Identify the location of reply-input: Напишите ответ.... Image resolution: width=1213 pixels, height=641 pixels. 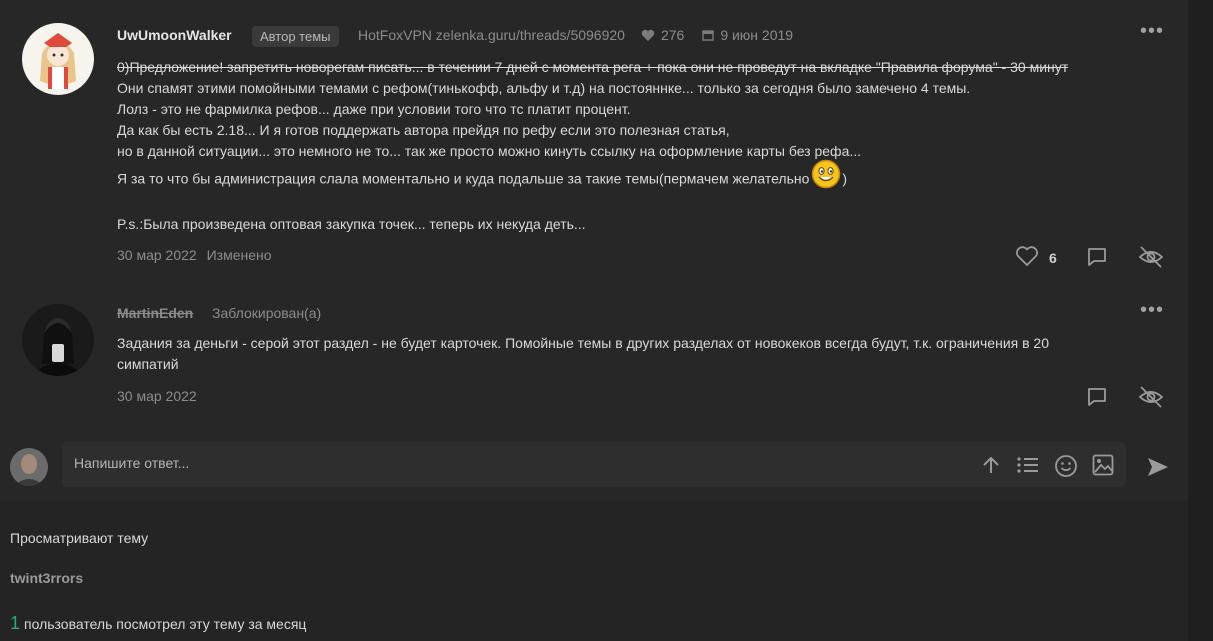
(131, 463).